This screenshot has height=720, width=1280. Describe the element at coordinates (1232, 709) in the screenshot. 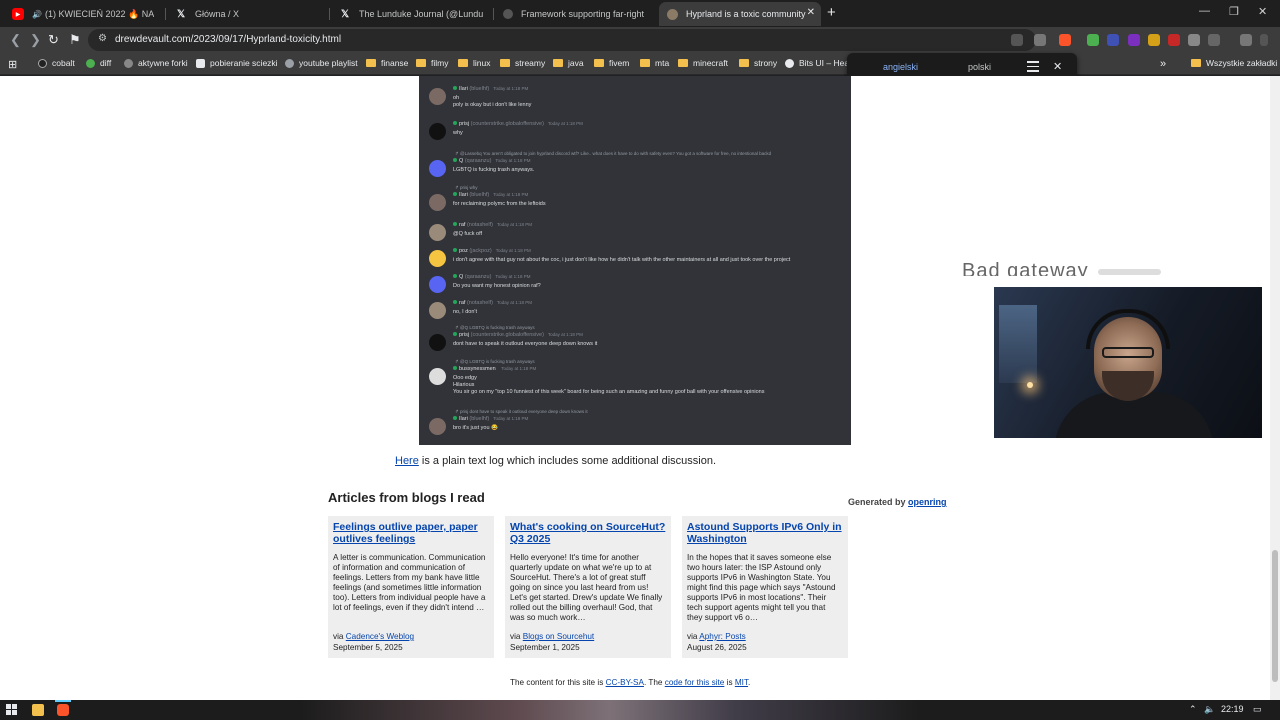

I see `clock: 22:19` at that location.